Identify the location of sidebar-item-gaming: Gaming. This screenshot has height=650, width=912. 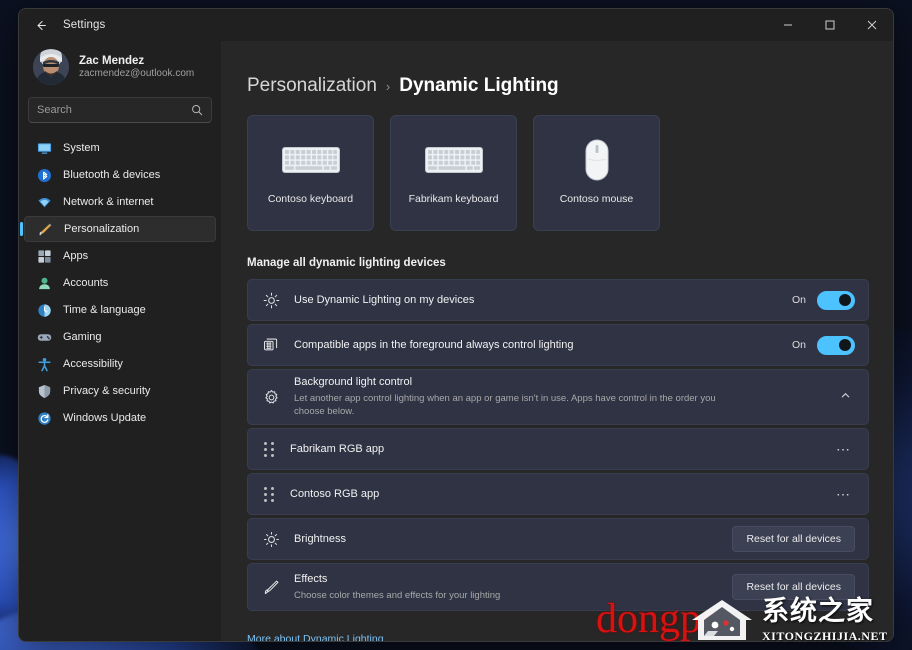
(120, 337).